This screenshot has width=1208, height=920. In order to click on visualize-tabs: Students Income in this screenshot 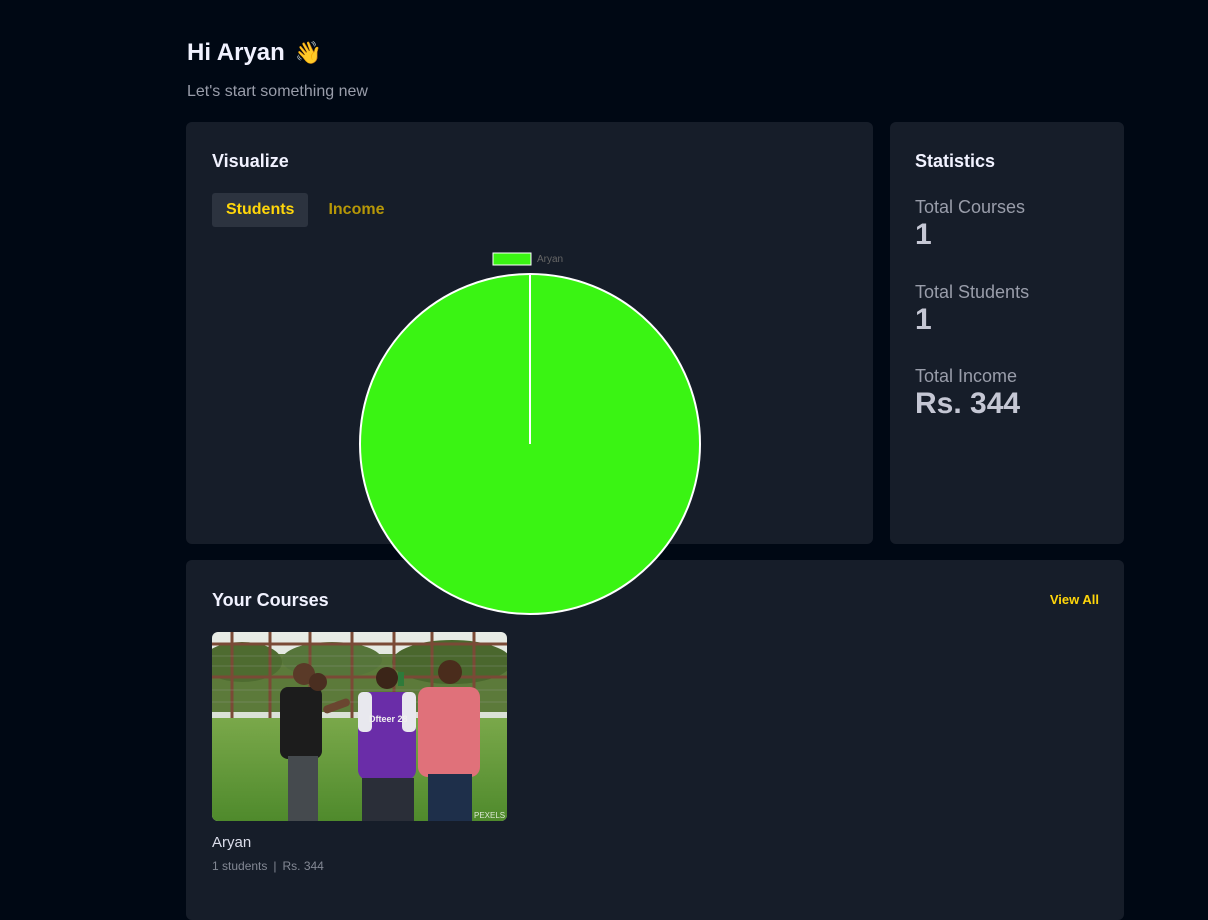, I will do `click(305, 210)`.